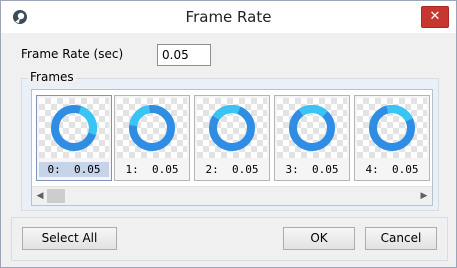 This screenshot has height=268, width=457. Describe the element at coordinates (232, 169) in the screenshot. I see `frame-caption: 2: 0.05` at that location.